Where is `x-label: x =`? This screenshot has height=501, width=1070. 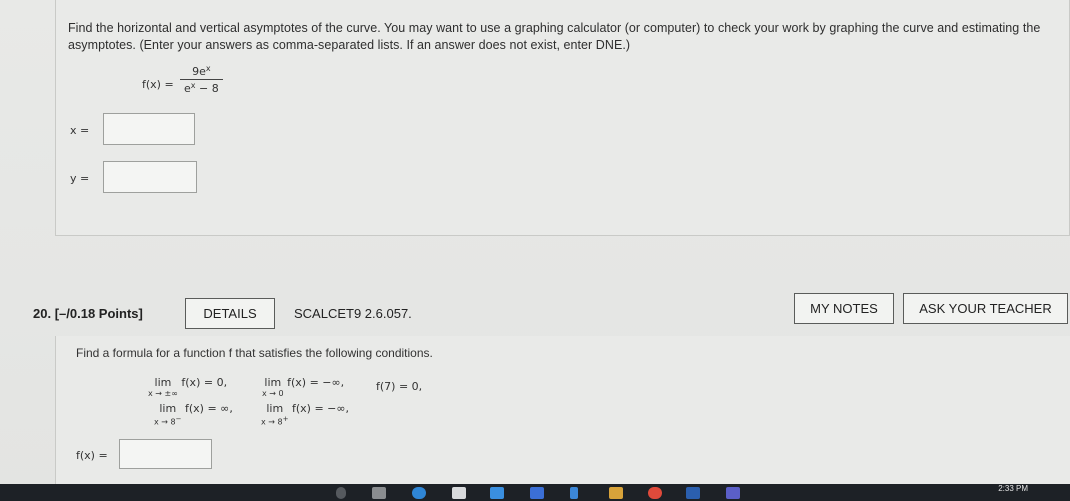 x-label: x = is located at coordinates (80, 130).